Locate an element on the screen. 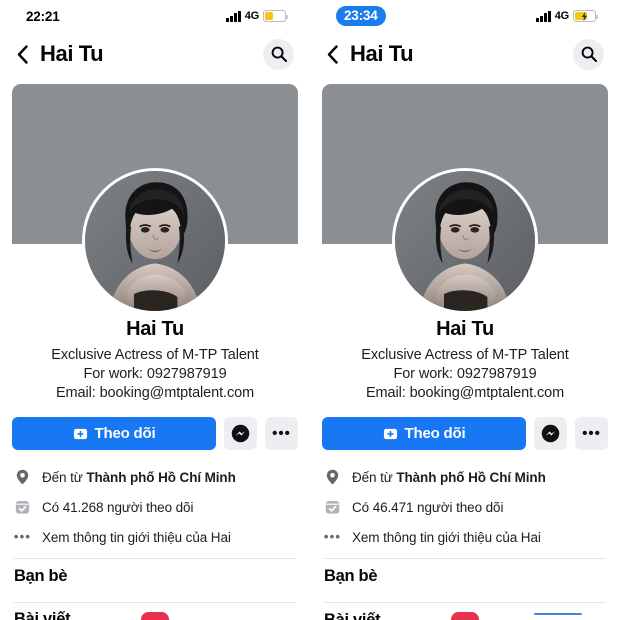  battery-charging-icon is located at coordinates (586, 16).